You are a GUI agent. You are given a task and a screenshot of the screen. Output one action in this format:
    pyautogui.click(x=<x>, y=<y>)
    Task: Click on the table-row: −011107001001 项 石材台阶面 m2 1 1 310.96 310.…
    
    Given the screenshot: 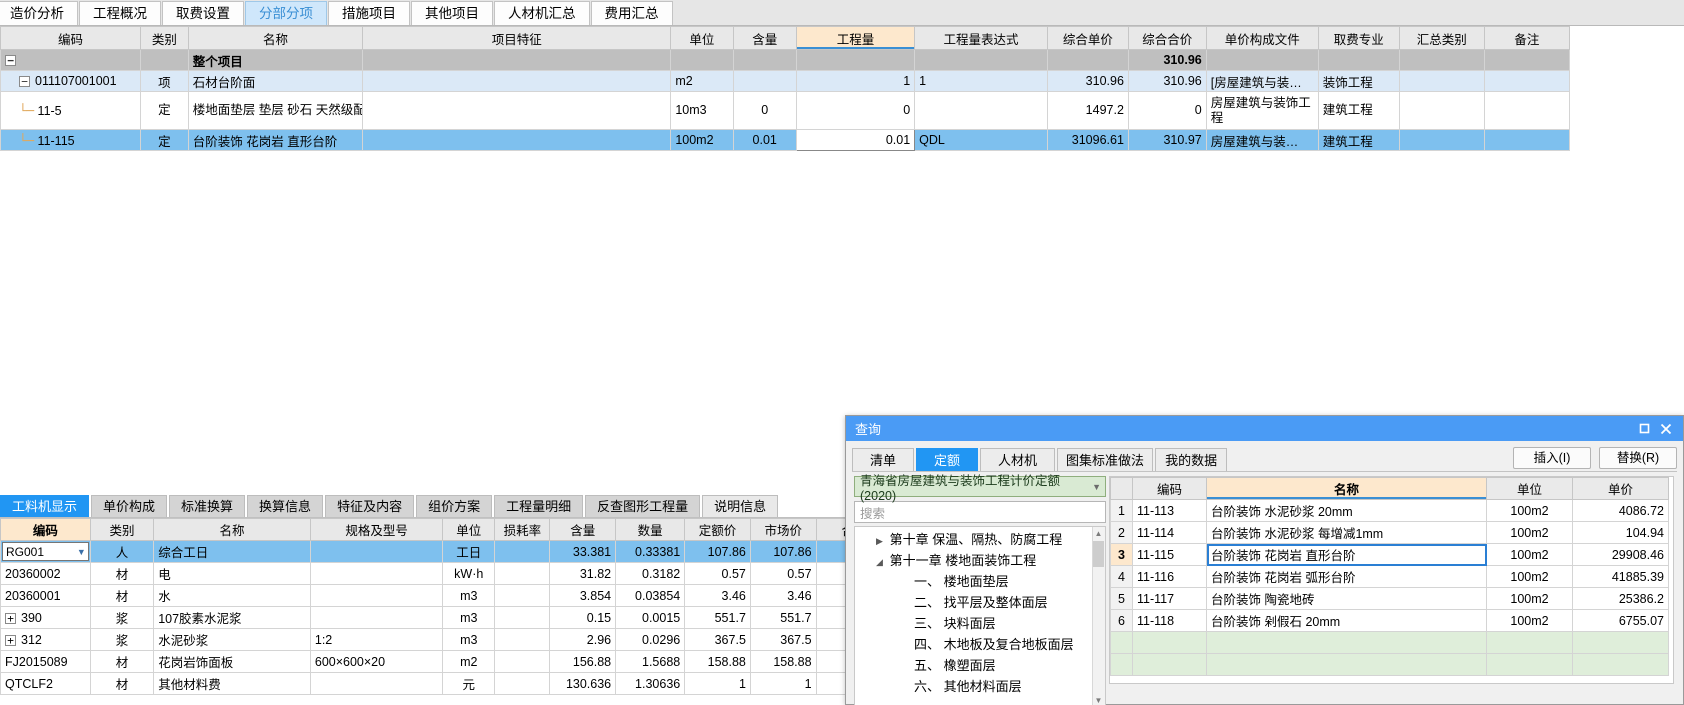 What is the action you would take?
    pyautogui.click(x=785, y=81)
    